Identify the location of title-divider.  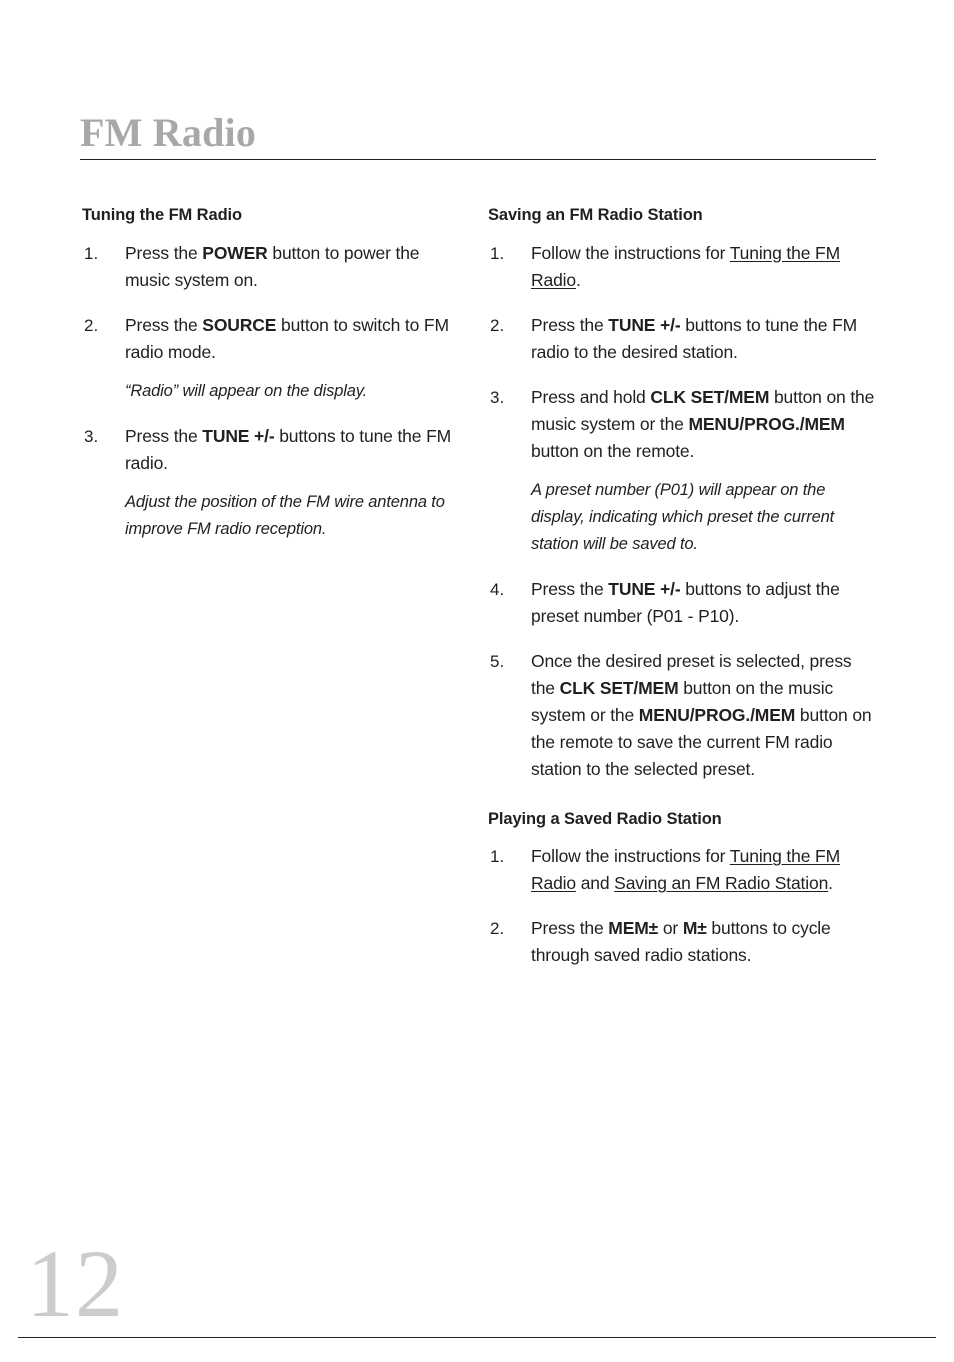
(478, 159).